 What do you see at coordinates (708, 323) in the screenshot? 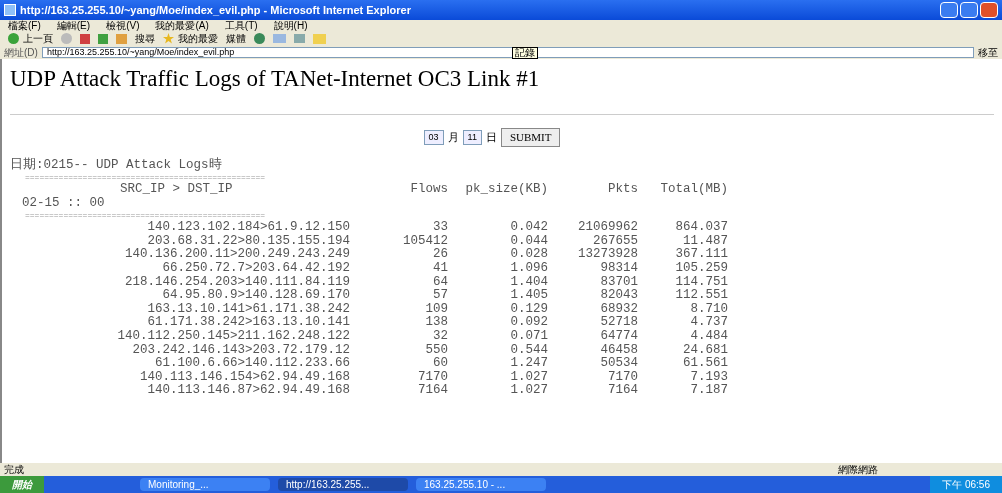
I see `table-cell-text: 4.737` at bounding box center [708, 323].